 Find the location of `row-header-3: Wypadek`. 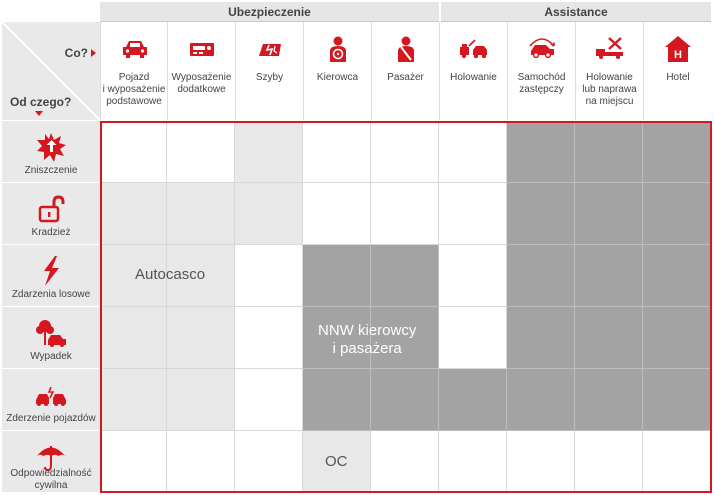

row-header-3: Wypadek is located at coordinates (51, 338).